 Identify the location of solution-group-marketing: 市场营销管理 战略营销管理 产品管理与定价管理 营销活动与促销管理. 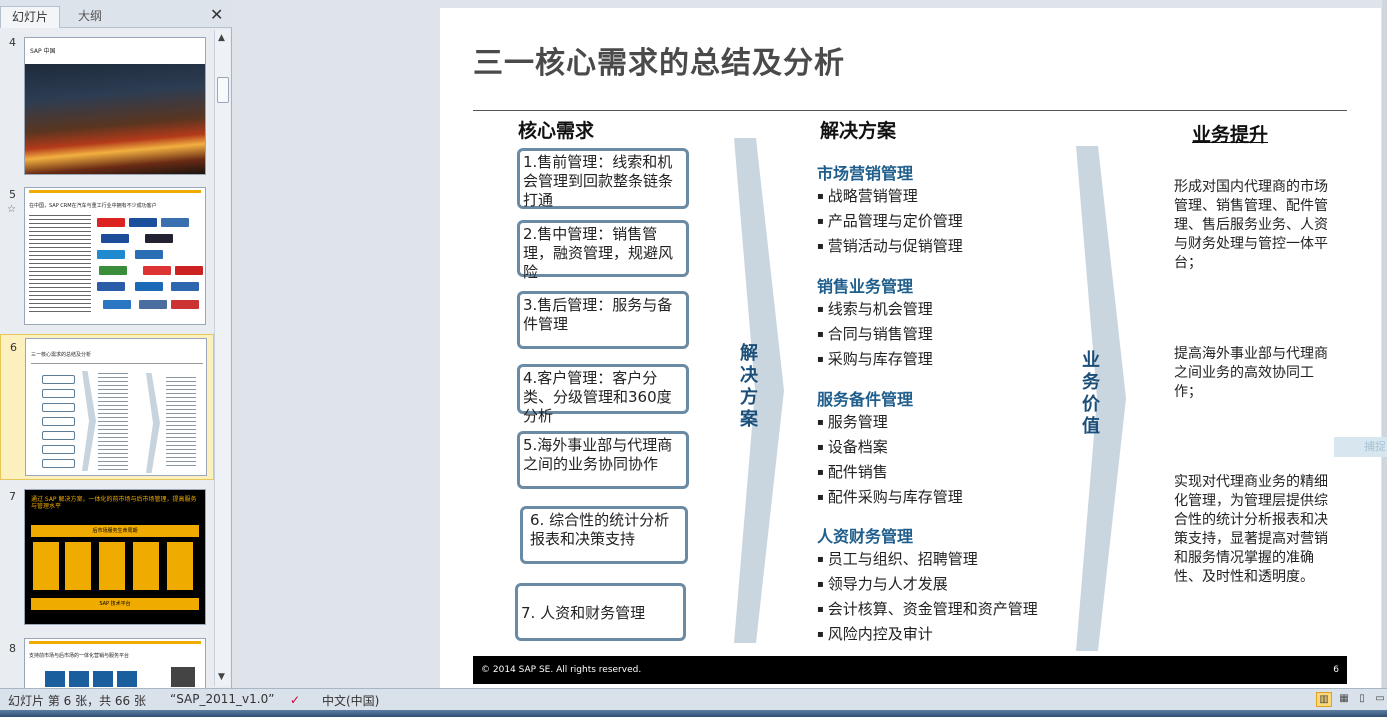
(890, 211).